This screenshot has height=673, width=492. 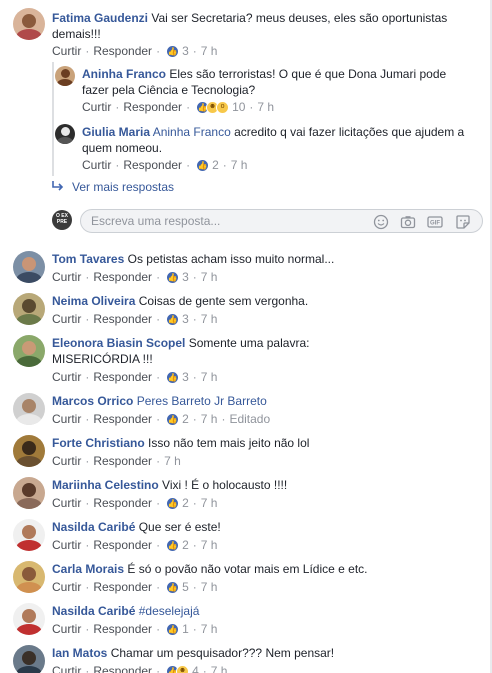 What do you see at coordinates (100, 18) in the screenshot?
I see `comment-author: Fatima Gaudenzi` at bounding box center [100, 18].